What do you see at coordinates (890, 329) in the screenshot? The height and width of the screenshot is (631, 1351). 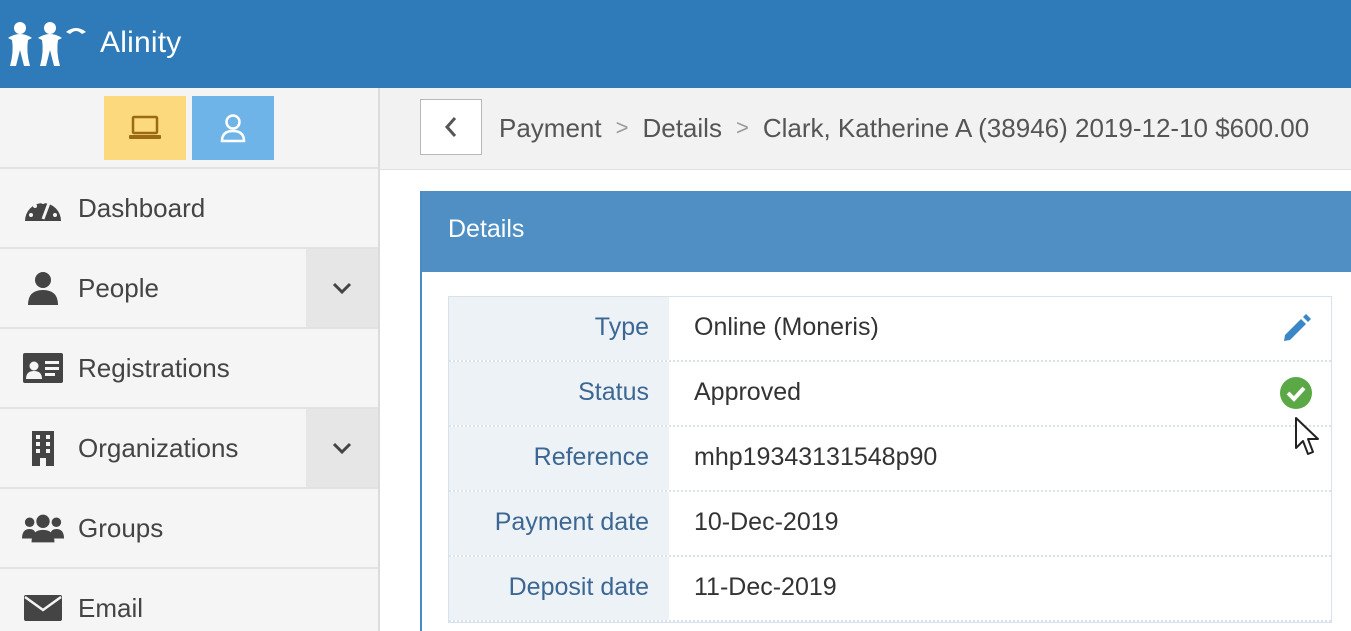 I see `detail-row-type: Type Online (Moneris)` at bounding box center [890, 329].